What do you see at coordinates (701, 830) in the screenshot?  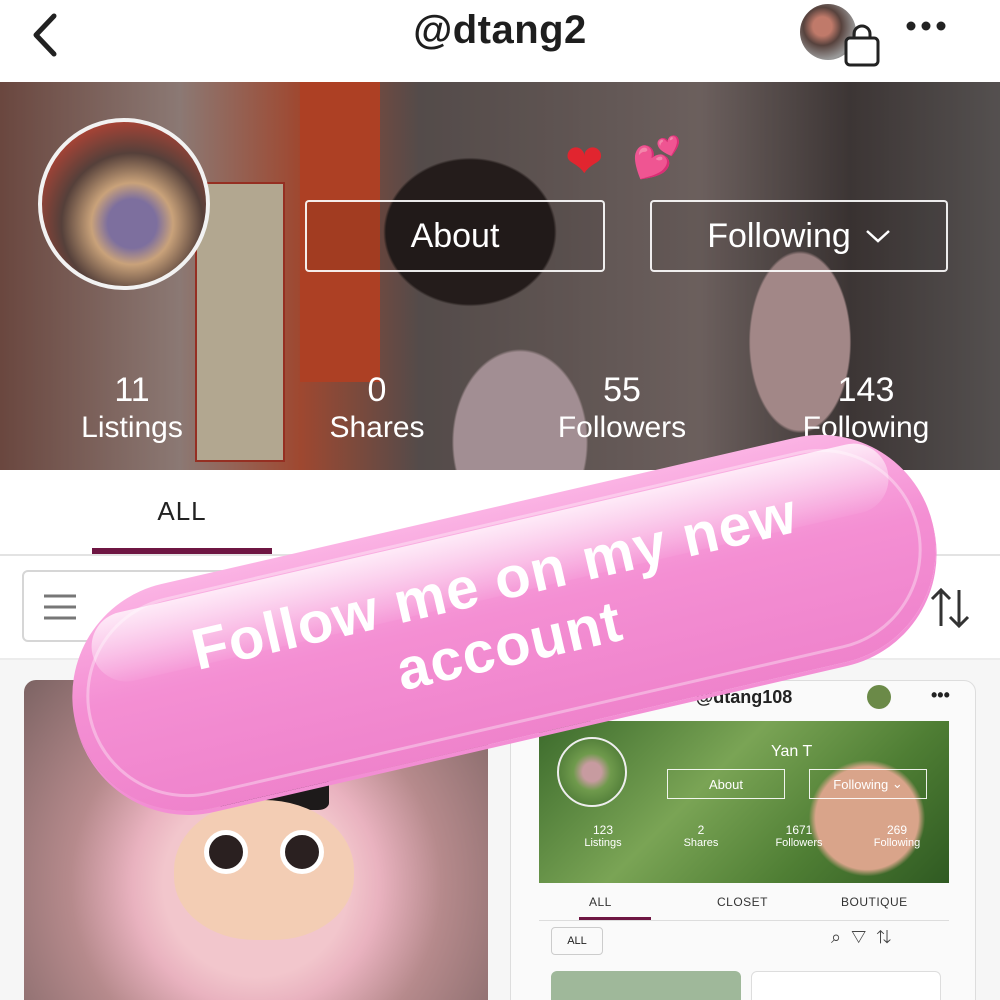 I see `embedded-stat-value: 2` at bounding box center [701, 830].